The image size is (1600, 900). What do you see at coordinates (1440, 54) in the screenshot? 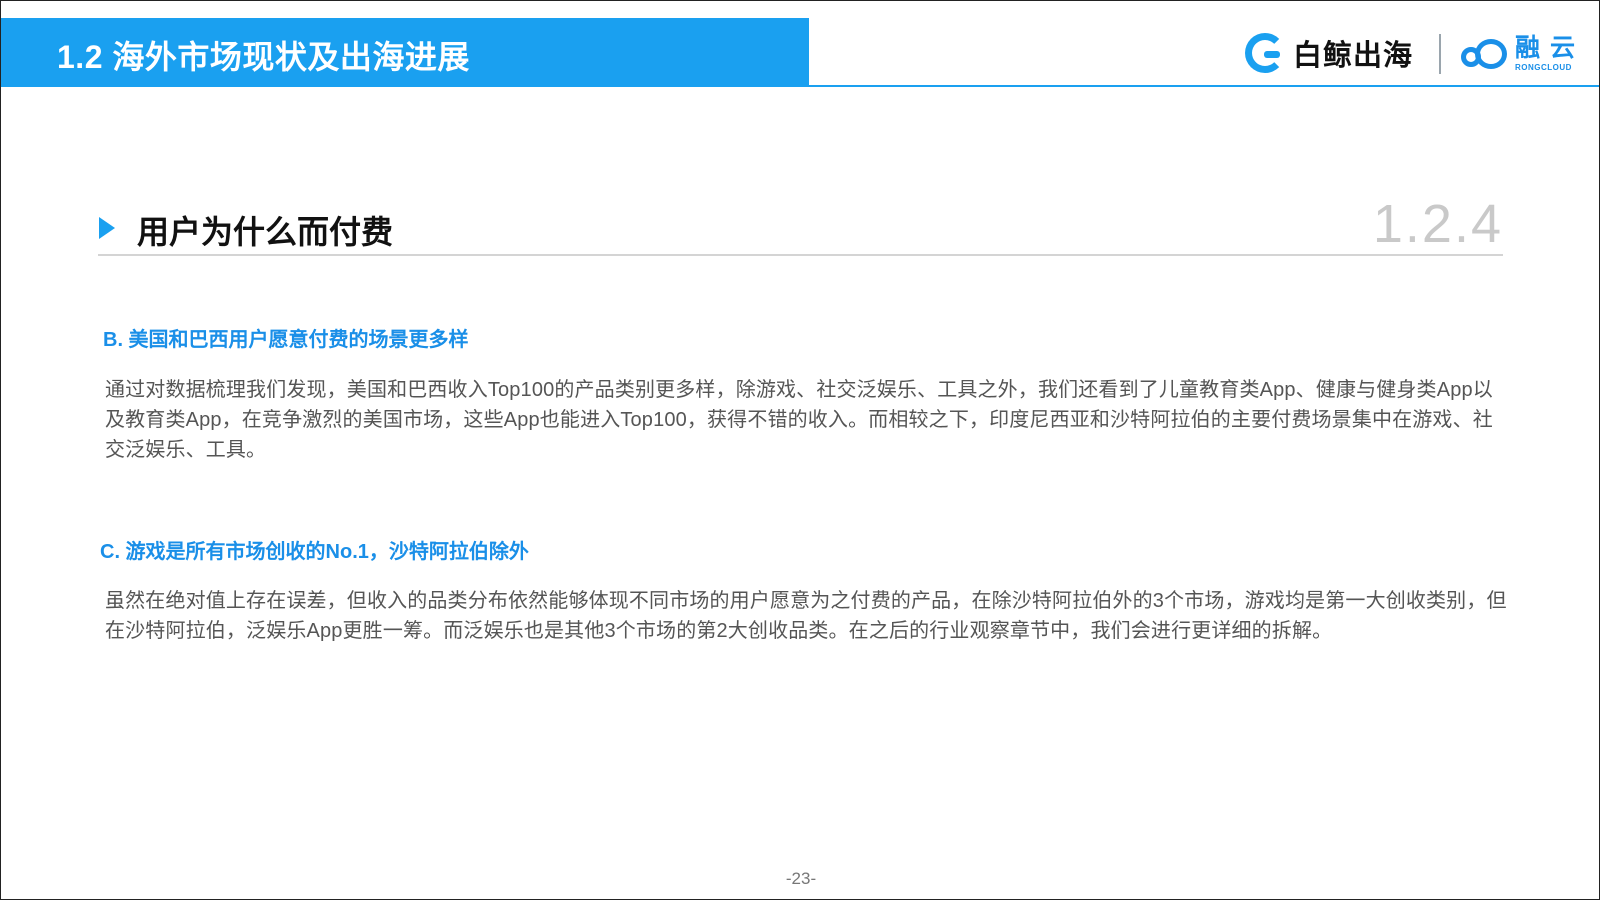
I see `logo-divider` at bounding box center [1440, 54].